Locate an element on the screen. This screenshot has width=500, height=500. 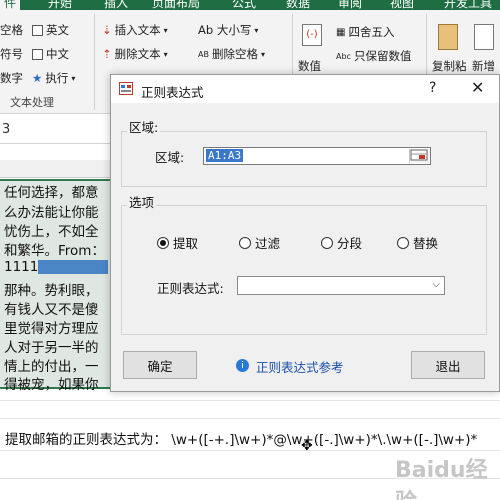
cell-text-line: 里觉得对方理应 is located at coordinates (51, 329).